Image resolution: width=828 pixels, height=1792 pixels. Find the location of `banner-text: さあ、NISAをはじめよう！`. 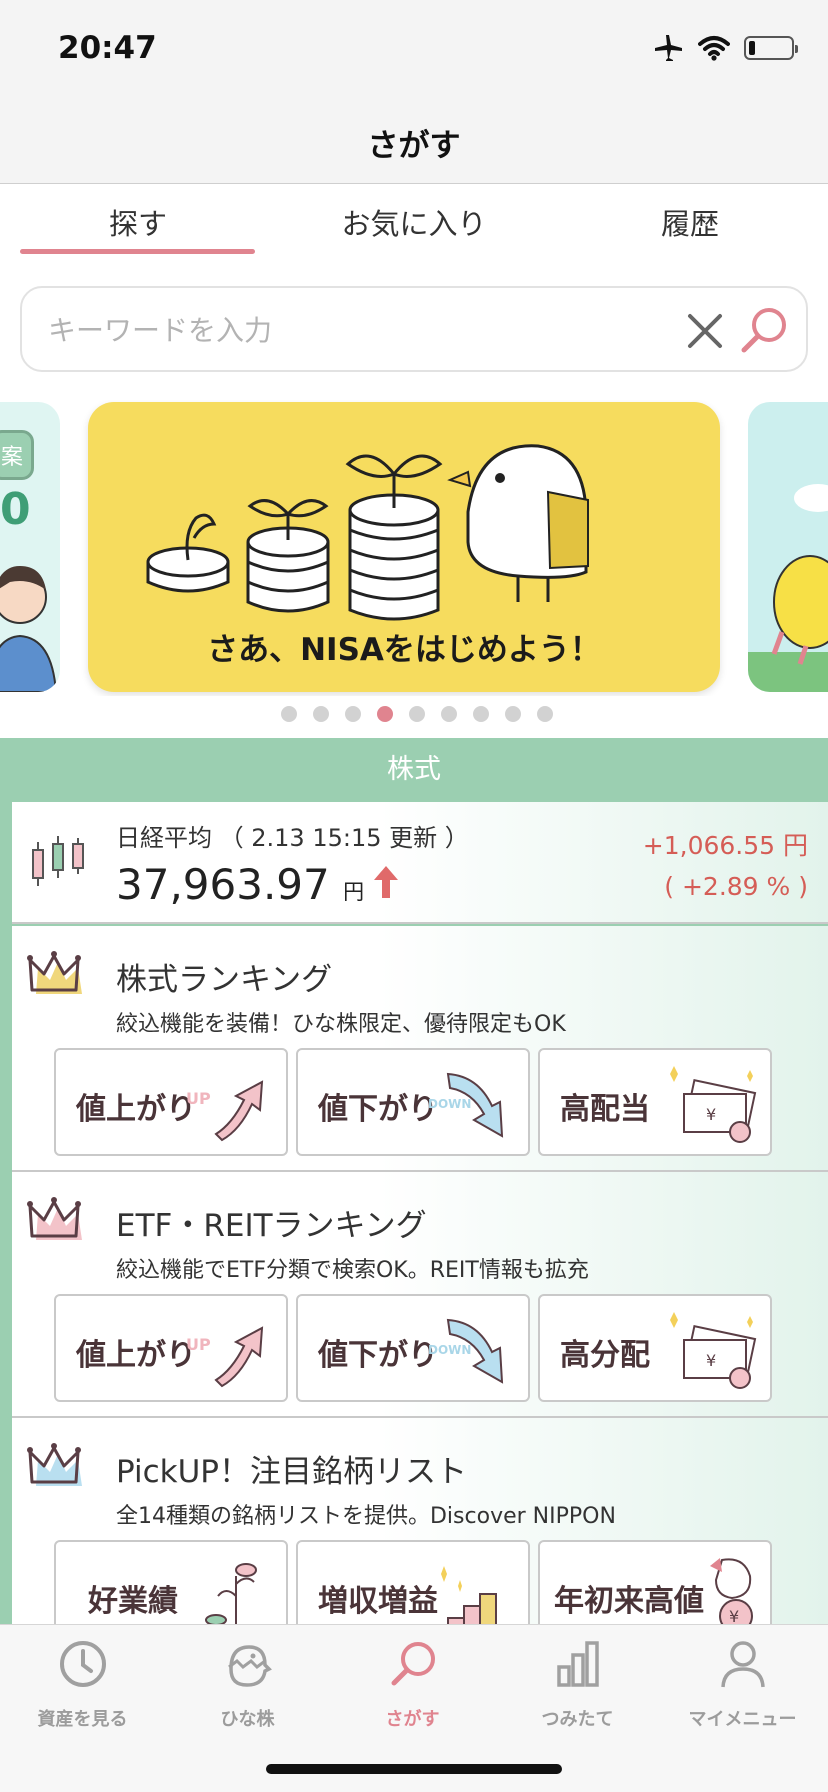

banner-text: さあ、NISAをはじめよう！ is located at coordinates (404, 650).